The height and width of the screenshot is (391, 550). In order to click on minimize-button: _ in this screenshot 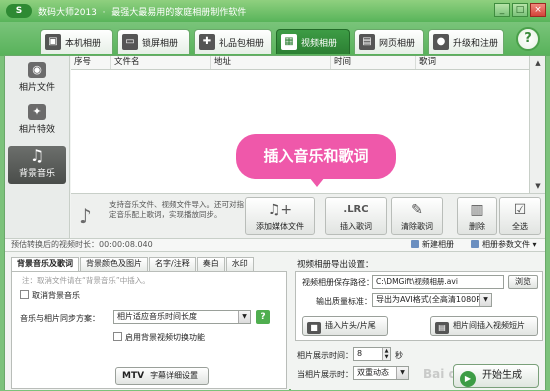, I will do `click(502, 10)`.